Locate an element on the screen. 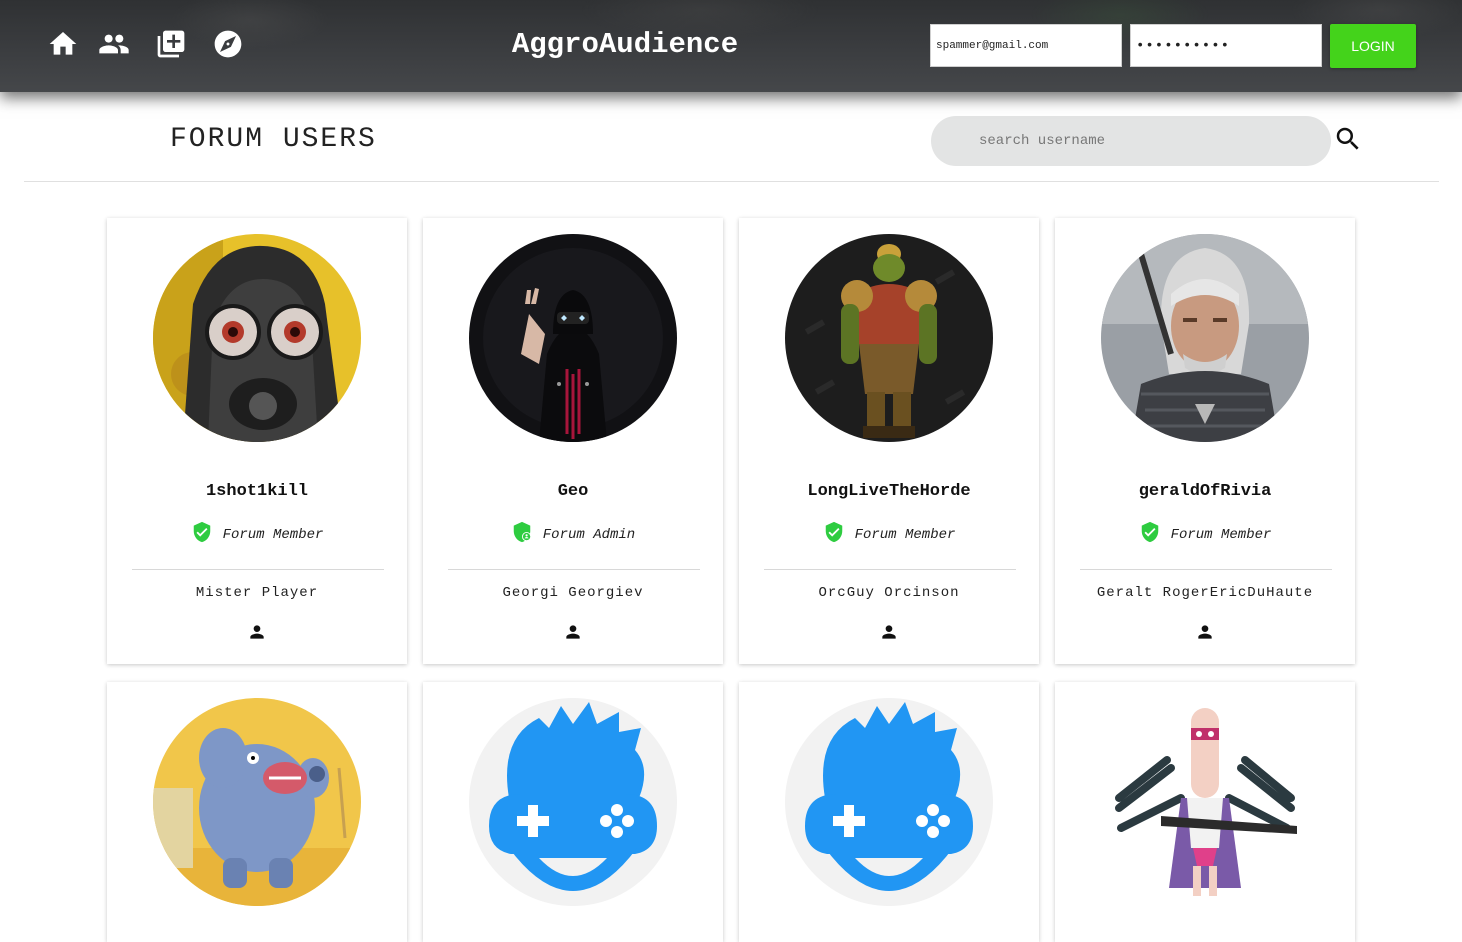 The width and height of the screenshot is (1462, 942). gas-mask-avatar is located at coordinates (257, 338).